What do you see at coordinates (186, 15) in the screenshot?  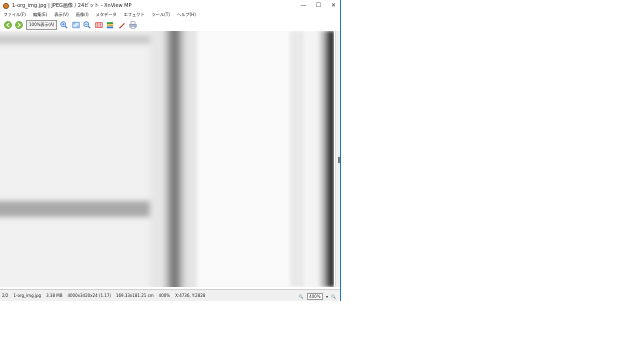 I see `menu-help: ヘルプ(H)` at bounding box center [186, 15].